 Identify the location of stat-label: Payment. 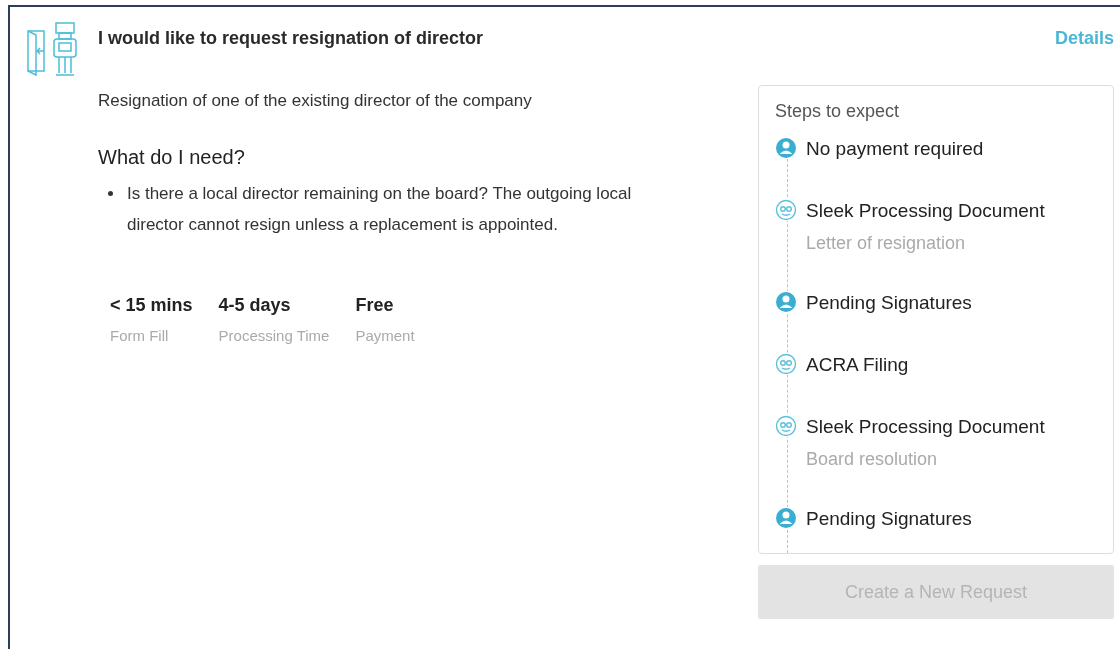
(385, 335).